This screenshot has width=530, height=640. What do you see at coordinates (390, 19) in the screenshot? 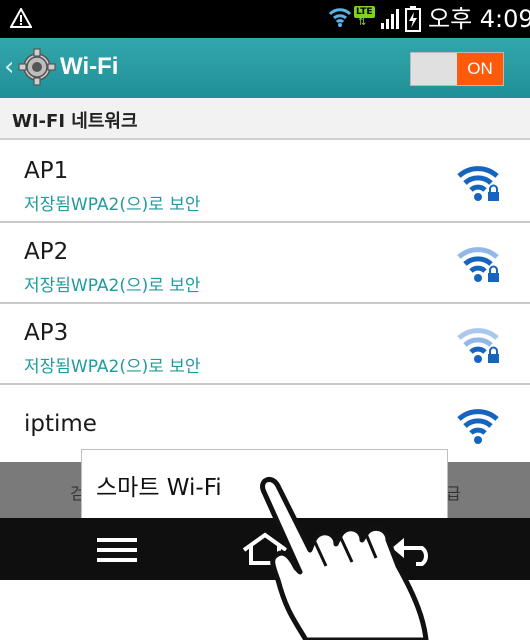
I see `signal-icon` at bounding box center [390, 19].